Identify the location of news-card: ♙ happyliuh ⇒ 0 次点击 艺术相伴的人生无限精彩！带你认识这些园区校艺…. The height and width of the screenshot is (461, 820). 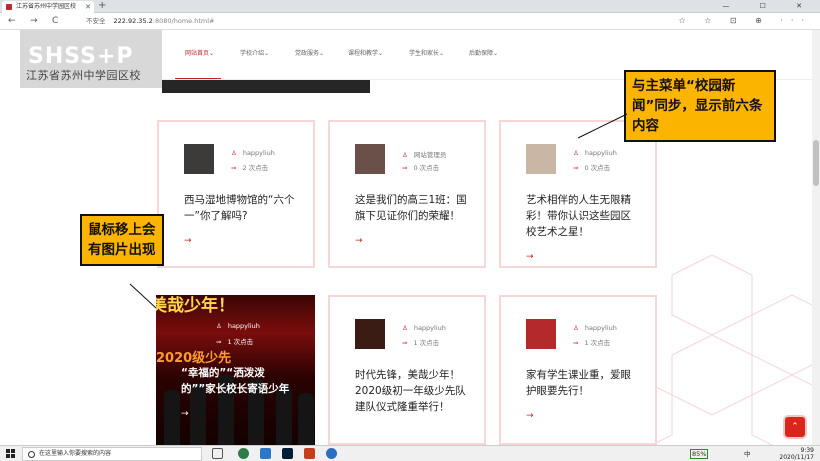
(578, 194).